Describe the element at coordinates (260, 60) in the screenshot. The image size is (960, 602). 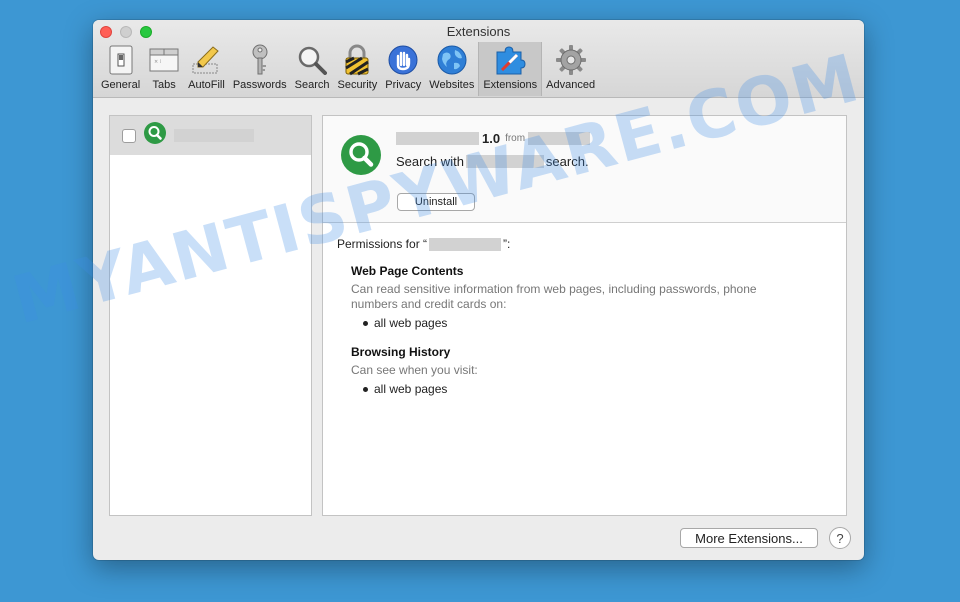
I see `key-icon` at that location.